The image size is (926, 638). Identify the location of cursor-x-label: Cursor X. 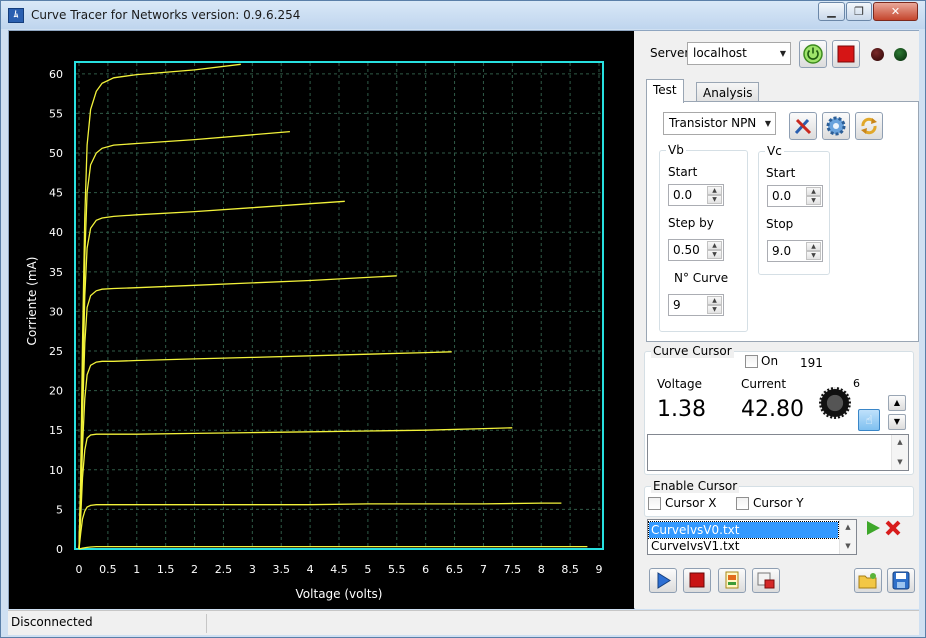
(691, 503).